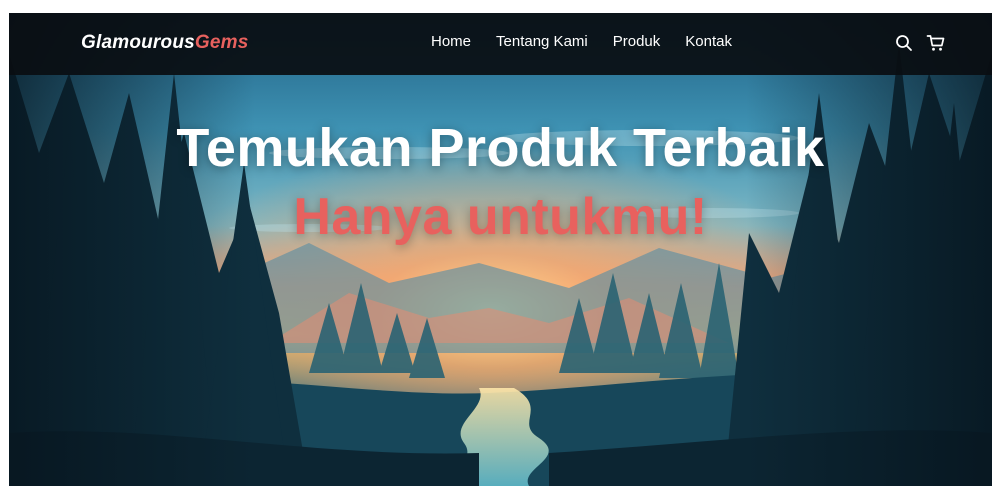 Image resolution: width=1000 pixels, height=487 pixels. Describe the element at coordinates (542, 41) in the screenshot. I see `nav-link-tentang-kami: Tentang Kami` at that location.